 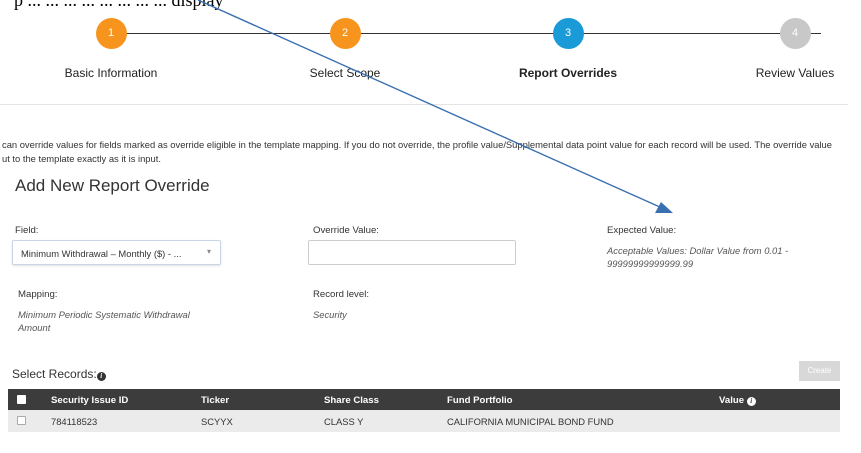 I want to click on step-number-circle: 4, so click(x=795, y=33).